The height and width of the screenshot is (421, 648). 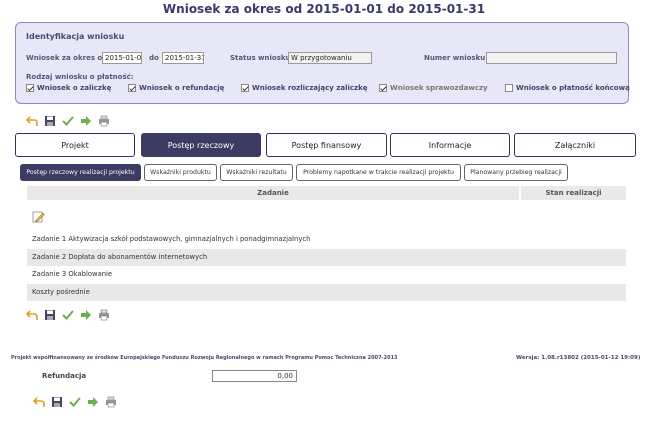 I want to click on status-field: W przygotowaniu, so click(x=330, y=58).